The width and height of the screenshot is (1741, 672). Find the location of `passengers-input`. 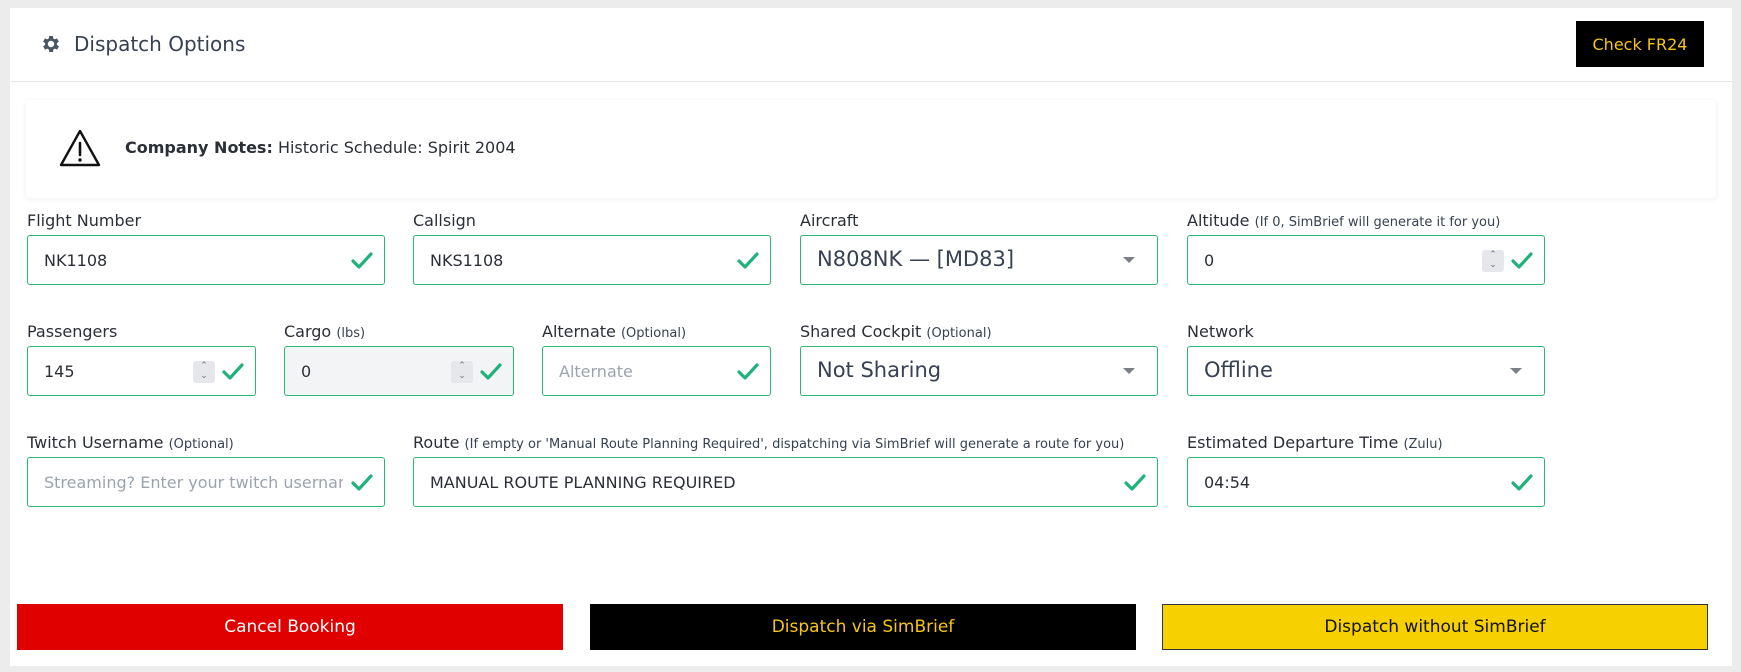

passengers-input is located at coordinates (106, 371).